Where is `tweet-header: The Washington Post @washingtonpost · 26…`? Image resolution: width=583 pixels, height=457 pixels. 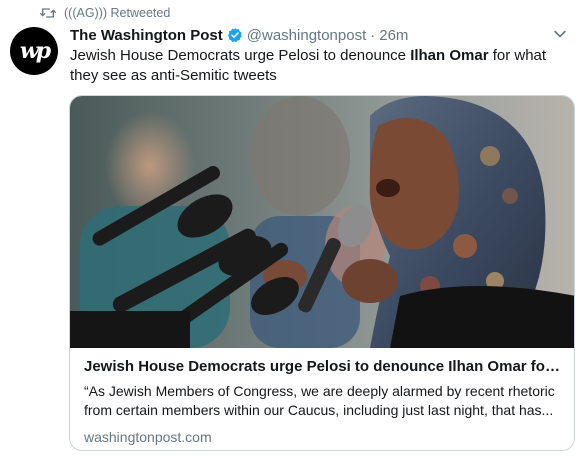
tweet-header: The Washington Post @washingtonpost · 26… is located at coordinates (239, 35).